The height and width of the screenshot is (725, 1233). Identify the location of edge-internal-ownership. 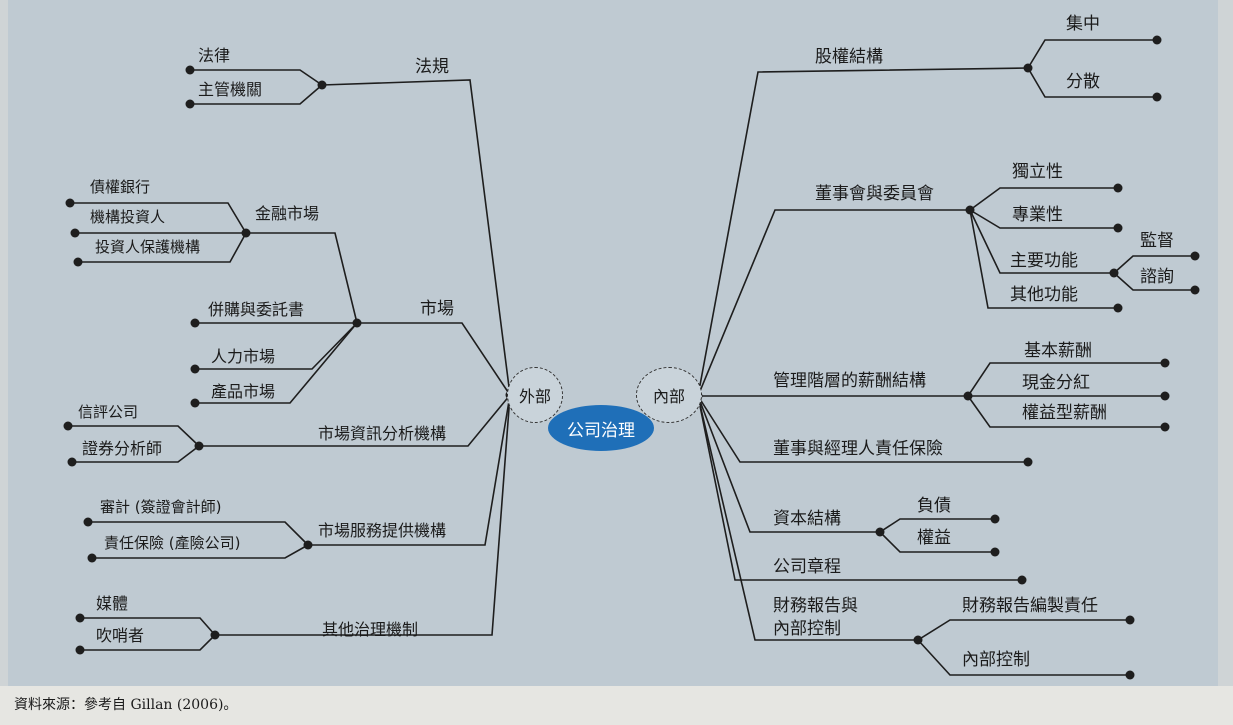
(863, 232).